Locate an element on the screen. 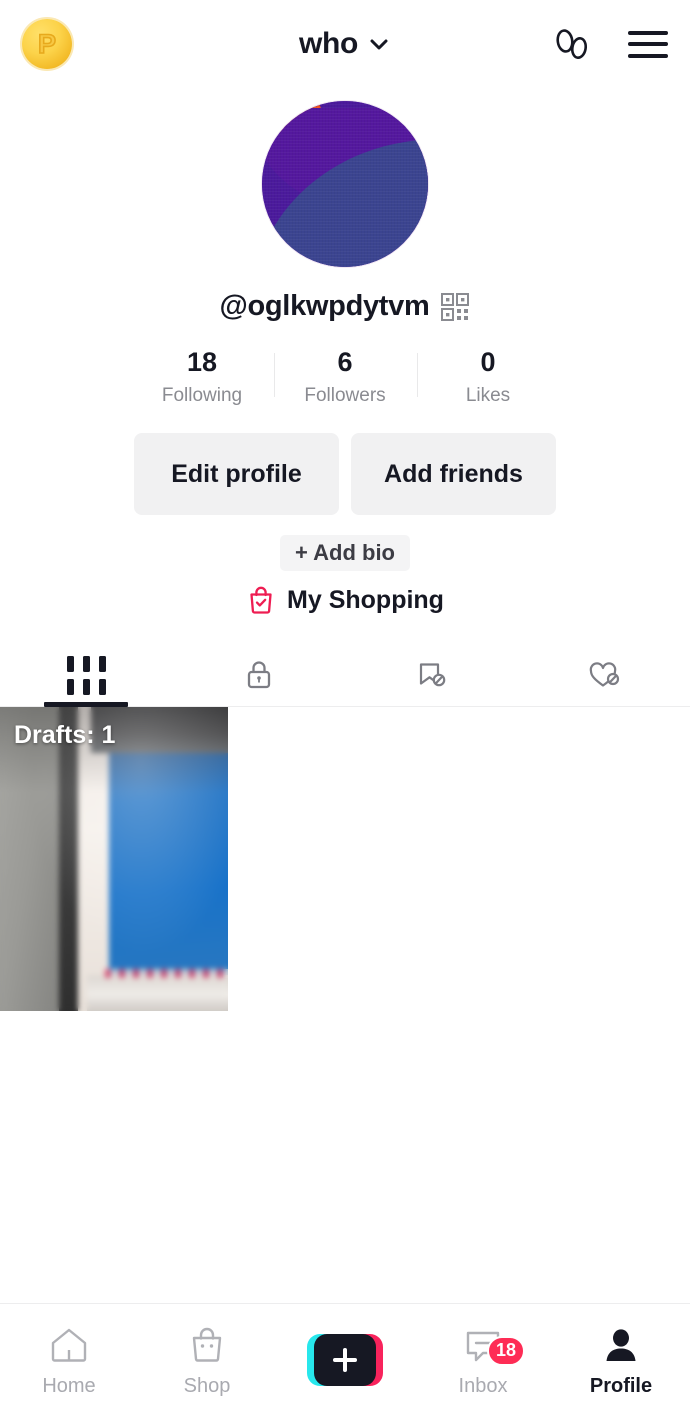 This screenshot has height=1415, width=690. page-title: who is located at coordinates (328, 43).